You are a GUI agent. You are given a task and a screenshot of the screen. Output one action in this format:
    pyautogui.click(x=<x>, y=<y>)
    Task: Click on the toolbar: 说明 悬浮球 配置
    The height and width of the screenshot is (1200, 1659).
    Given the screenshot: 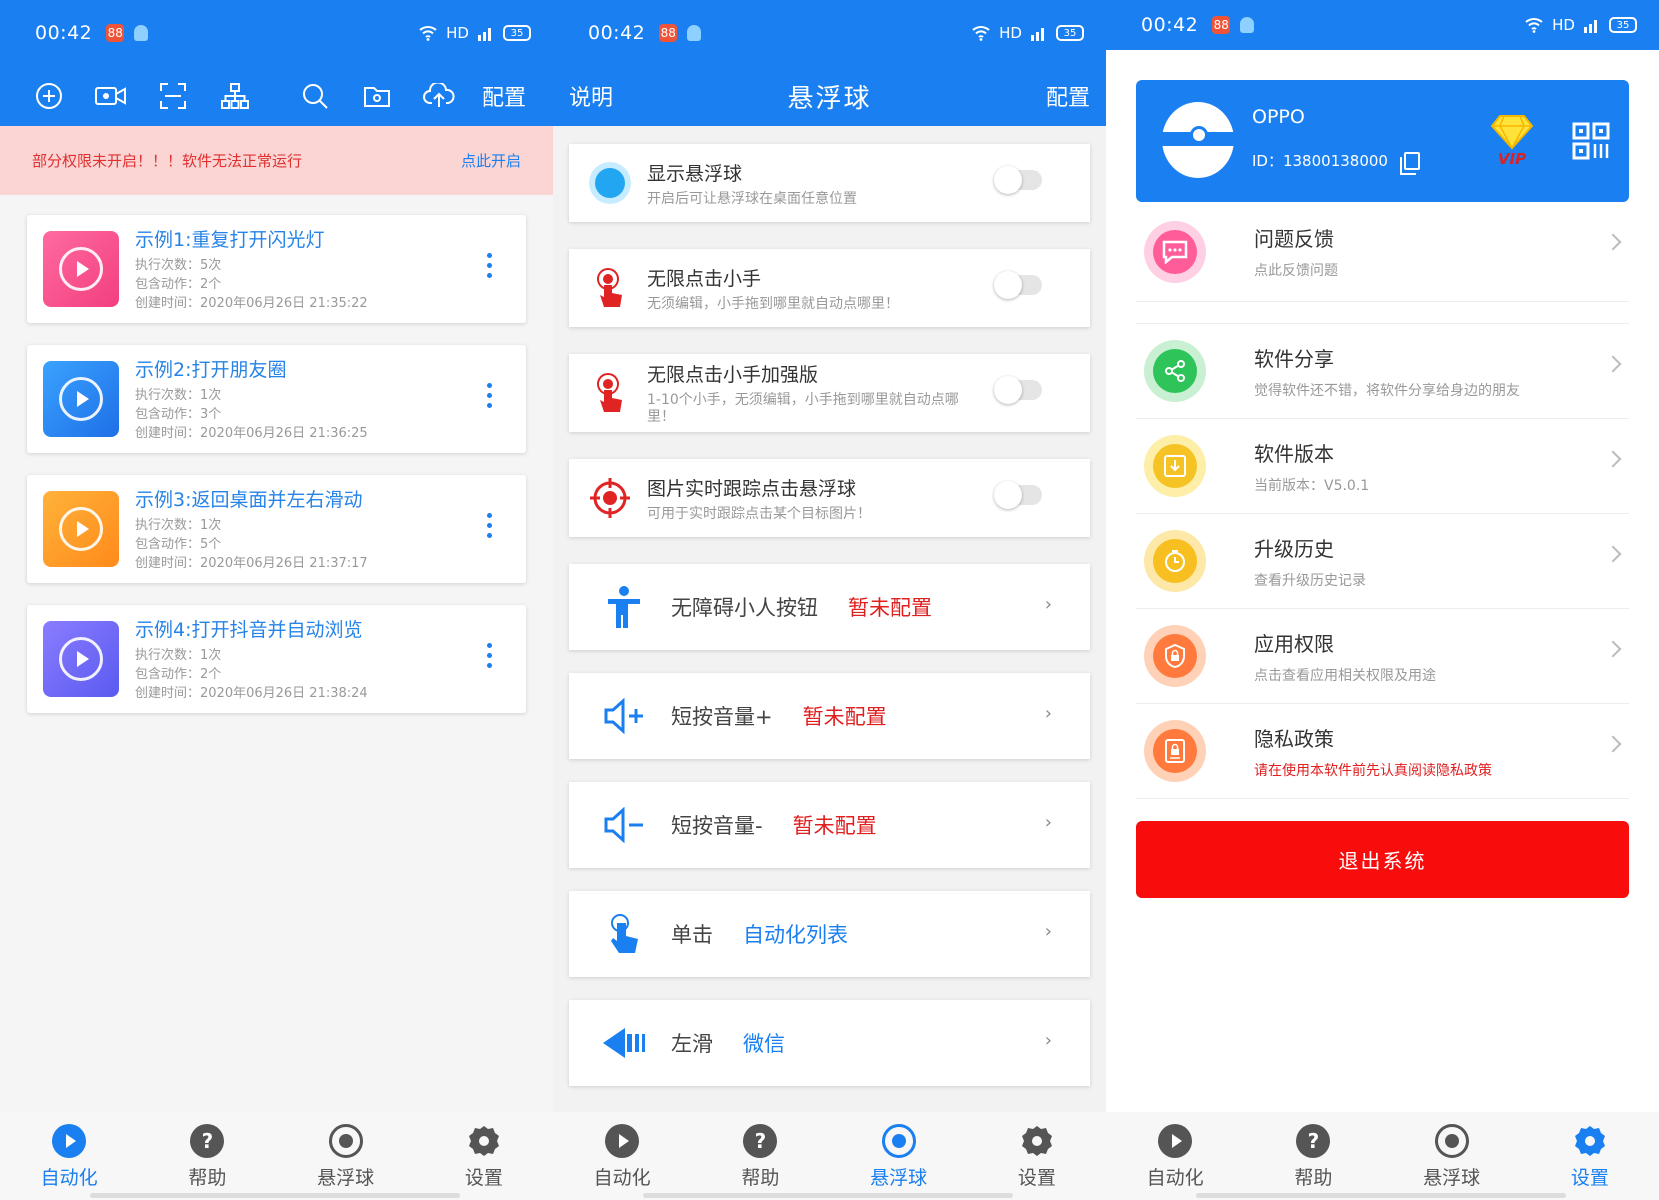 What is the action you would take?
    pyautogui.click(x=829, y=96)
    